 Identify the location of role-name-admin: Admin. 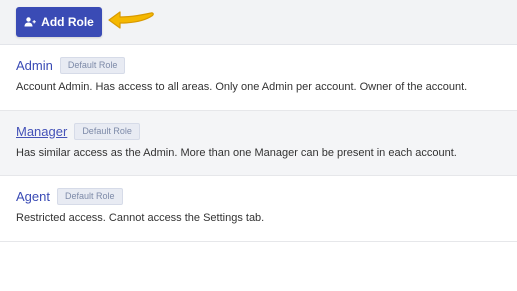
(34, 65).